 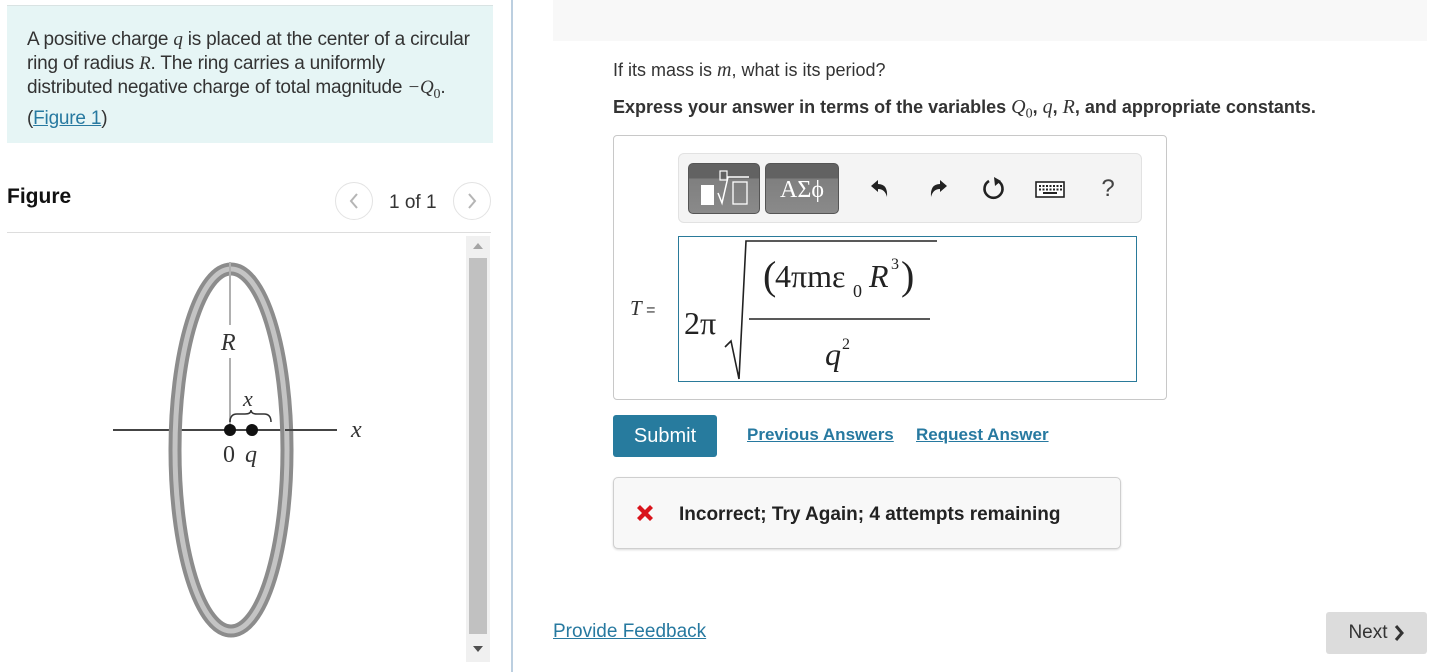 What do you see at coordinates (39, 196) in the screenshot?
I see `figure-title: Figure` at bounding box center [39, 196].